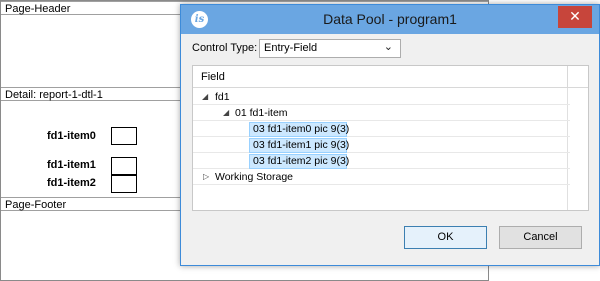 The height and width of the screenshot is (281, 600). I want to click on field-column-label: Field, so click(213, 77).